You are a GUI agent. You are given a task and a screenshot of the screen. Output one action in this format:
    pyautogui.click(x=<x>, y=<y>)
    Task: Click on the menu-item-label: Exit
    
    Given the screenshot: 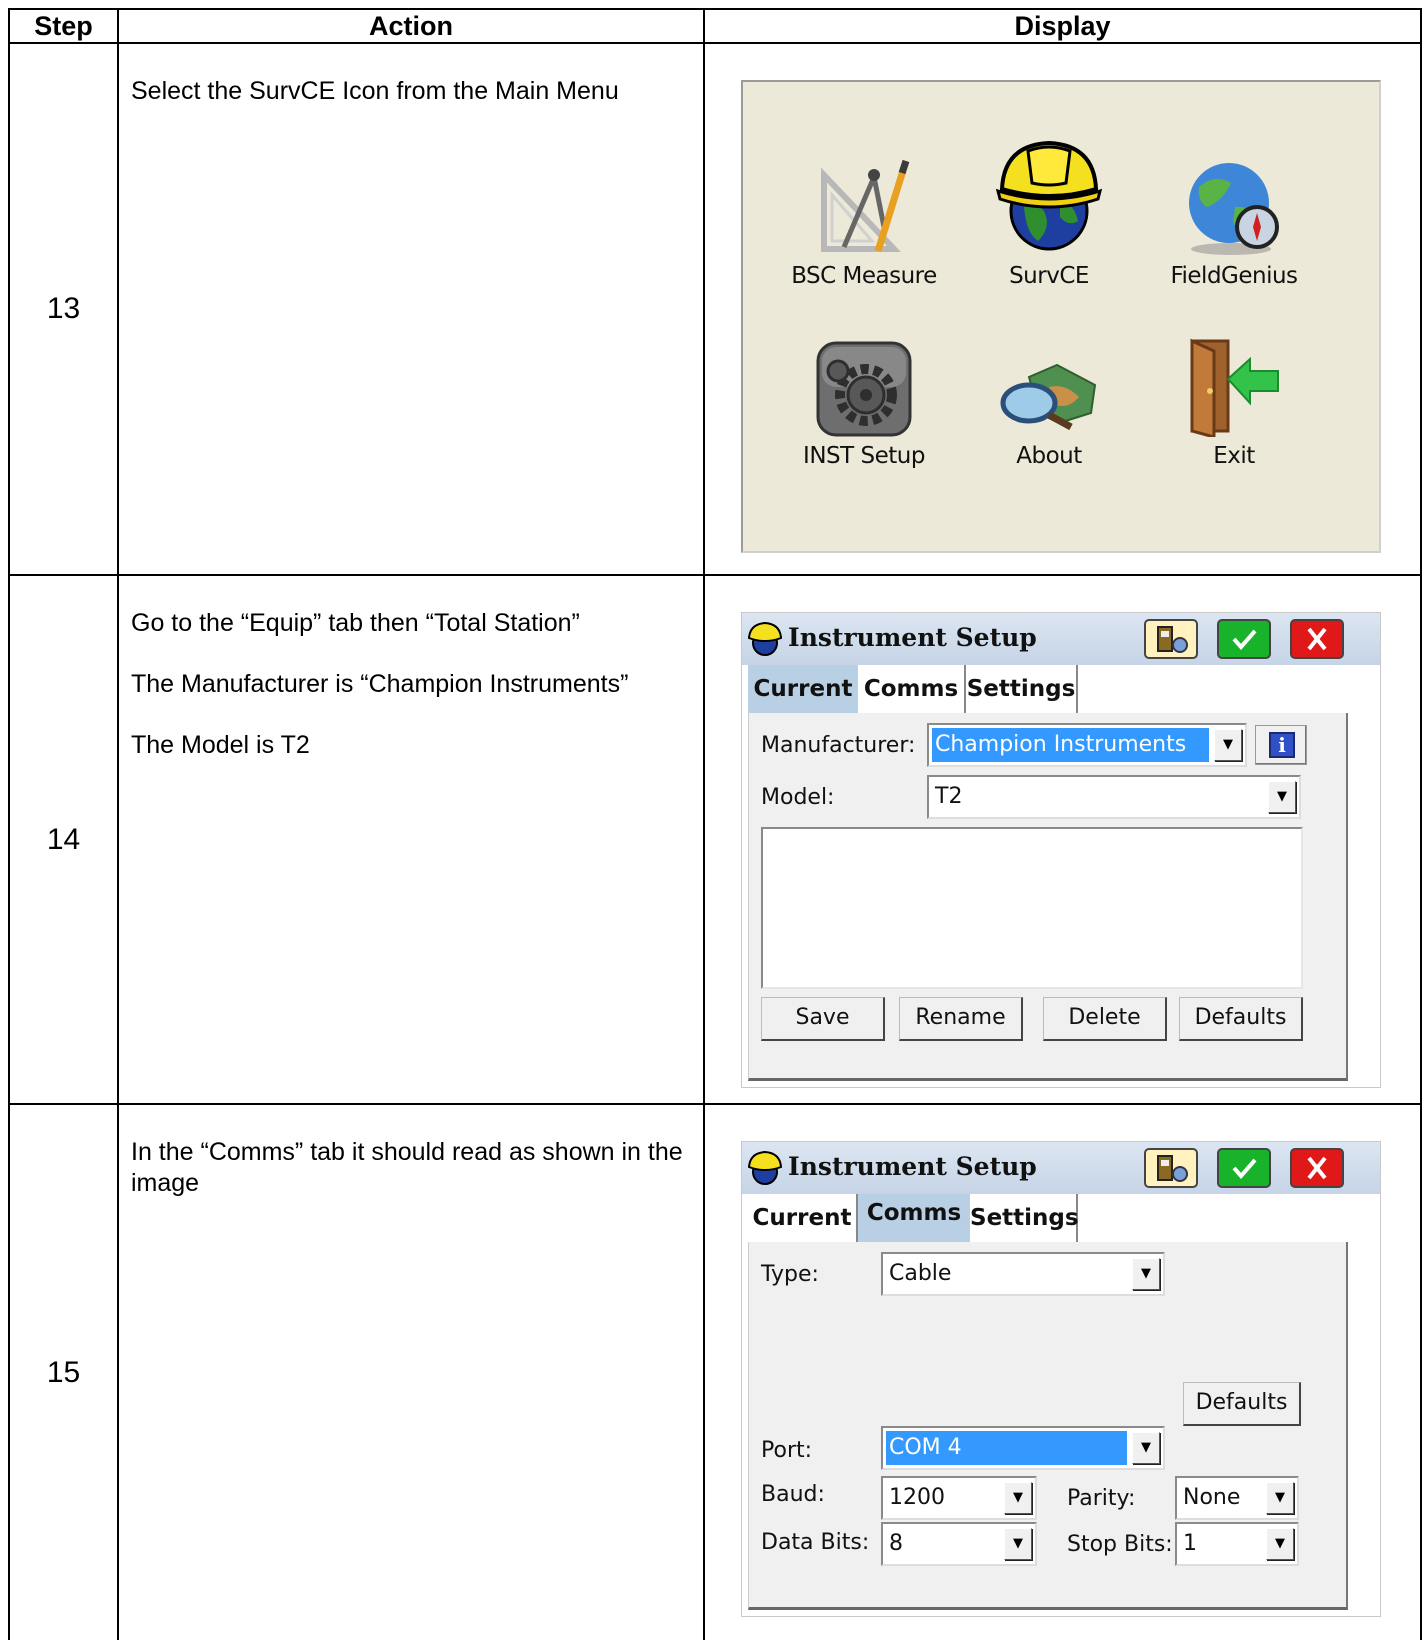 What is the action you would take?
    pyautogui.click(x=1234, y=456)
    